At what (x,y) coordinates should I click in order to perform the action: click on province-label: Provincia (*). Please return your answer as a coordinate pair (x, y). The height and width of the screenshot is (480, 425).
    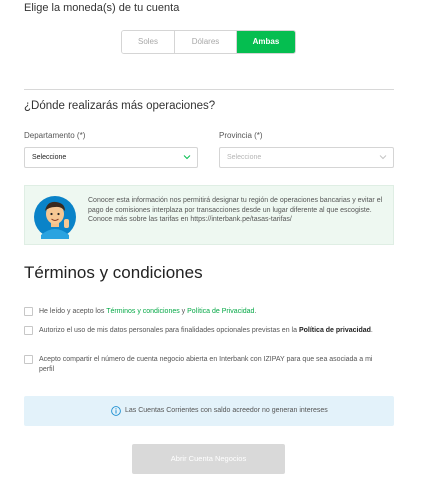
    Looking at the image, I should click on (241, 135).